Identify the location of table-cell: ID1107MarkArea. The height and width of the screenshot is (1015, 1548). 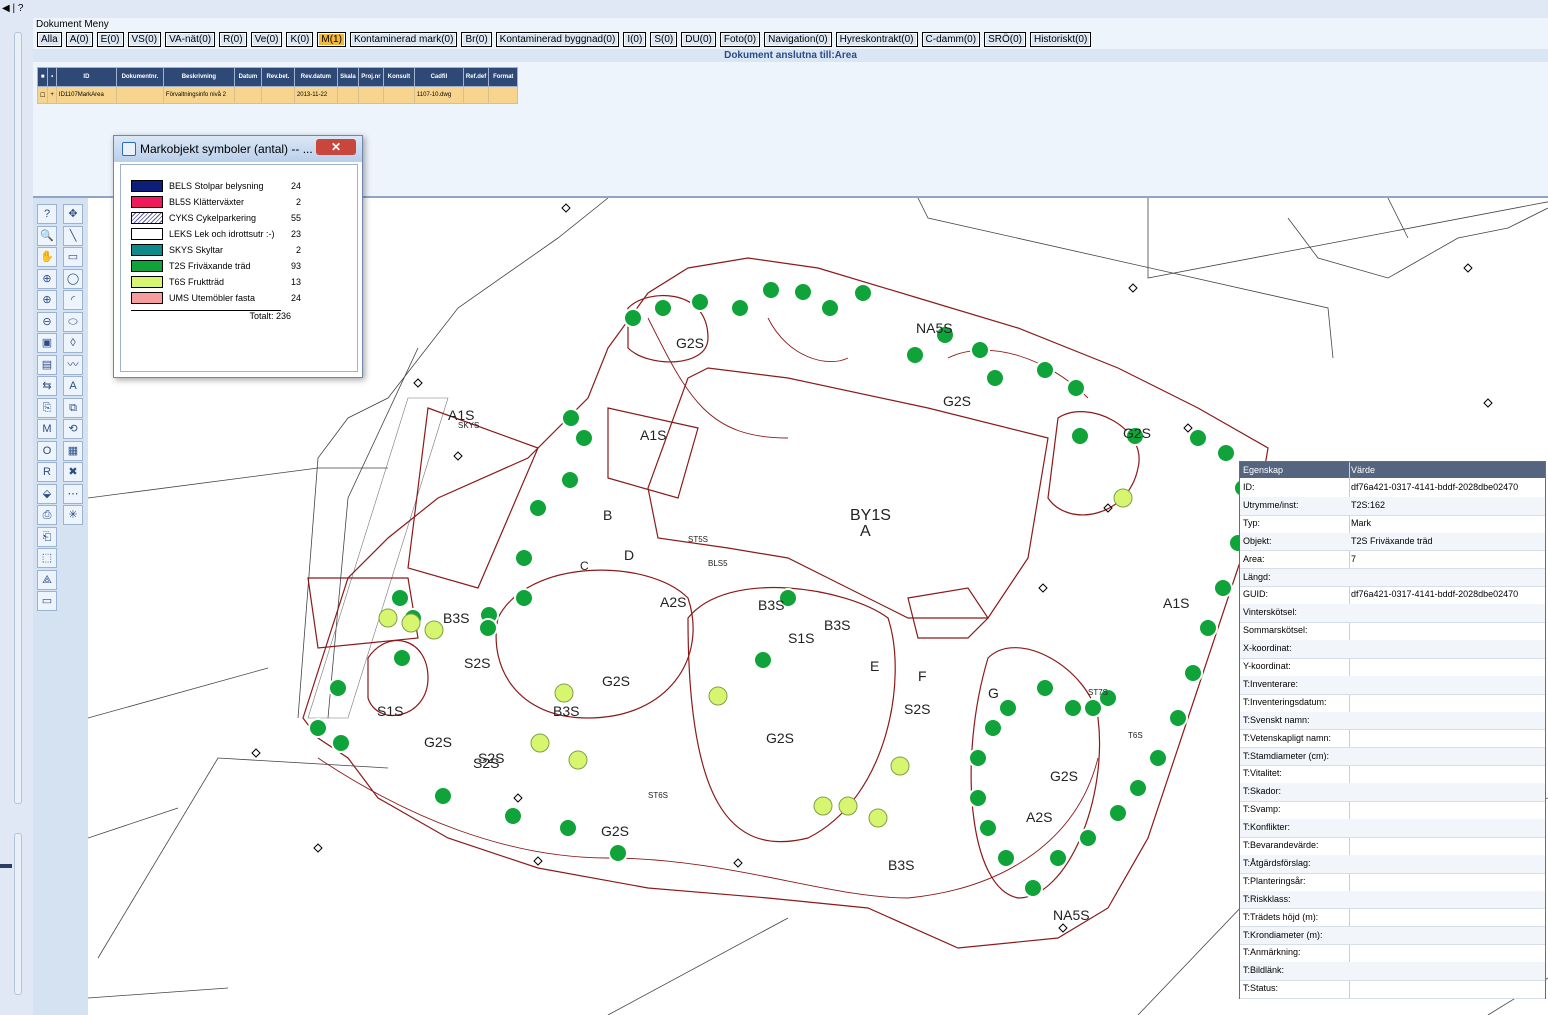
(86, 95).